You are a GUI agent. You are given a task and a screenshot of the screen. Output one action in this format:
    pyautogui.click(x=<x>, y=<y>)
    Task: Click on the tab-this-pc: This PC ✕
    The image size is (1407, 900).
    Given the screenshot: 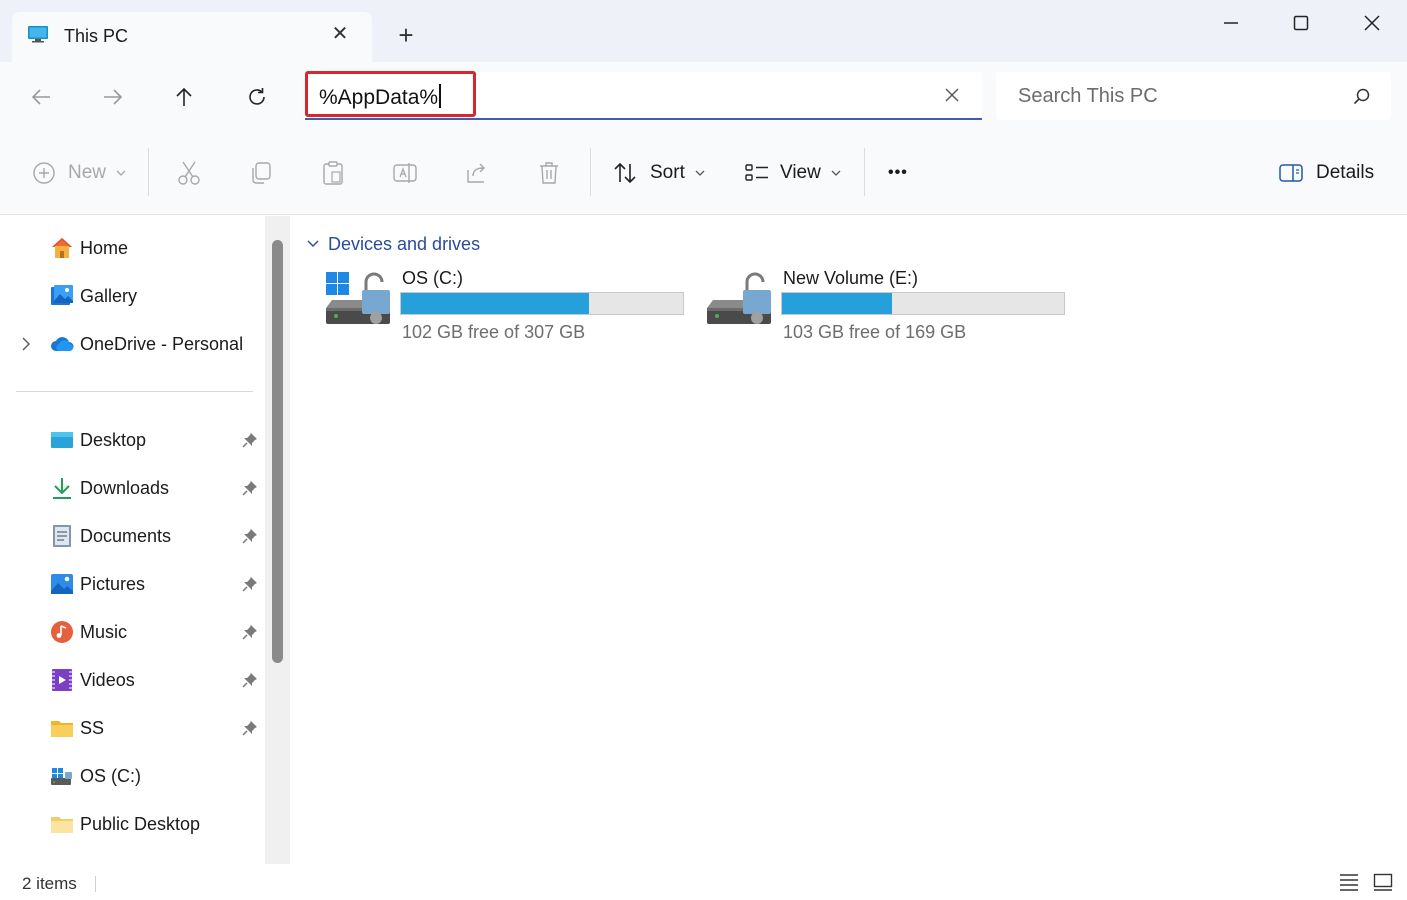 What is the action you would take?
    pyautogui.click(x=192, y=37)
    